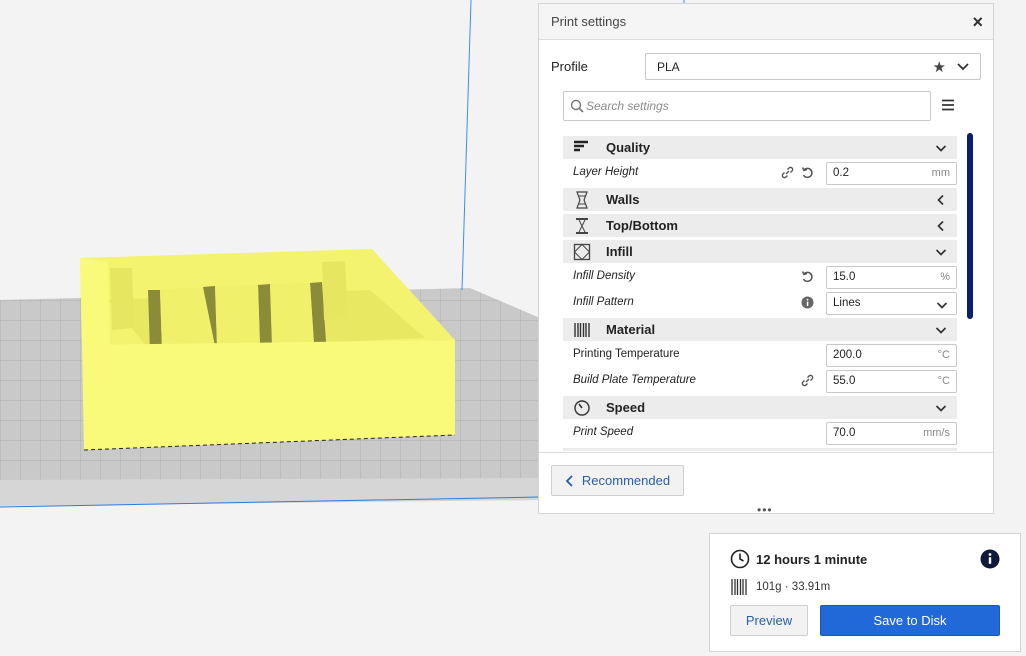 This screenshot has height=656, width=1026. I want to click on category-label: Top/Bottom, so click(642, 225).